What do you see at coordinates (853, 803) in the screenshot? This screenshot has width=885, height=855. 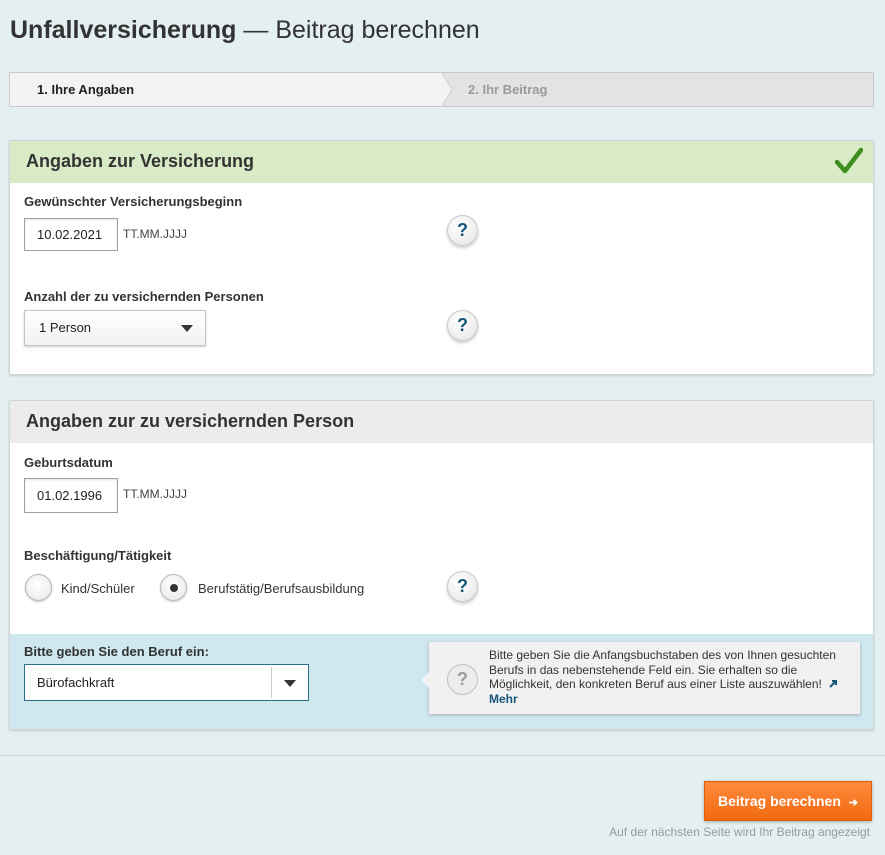 I see `arrow-right-icon: ➔` at bounding box center [853, 803].